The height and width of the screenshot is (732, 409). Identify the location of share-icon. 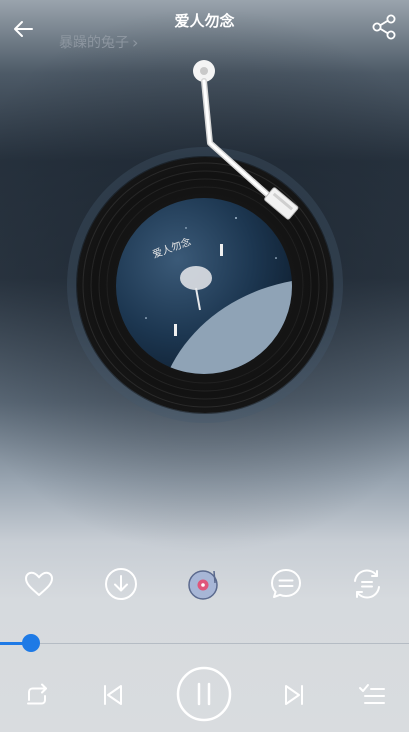
(384, 27).